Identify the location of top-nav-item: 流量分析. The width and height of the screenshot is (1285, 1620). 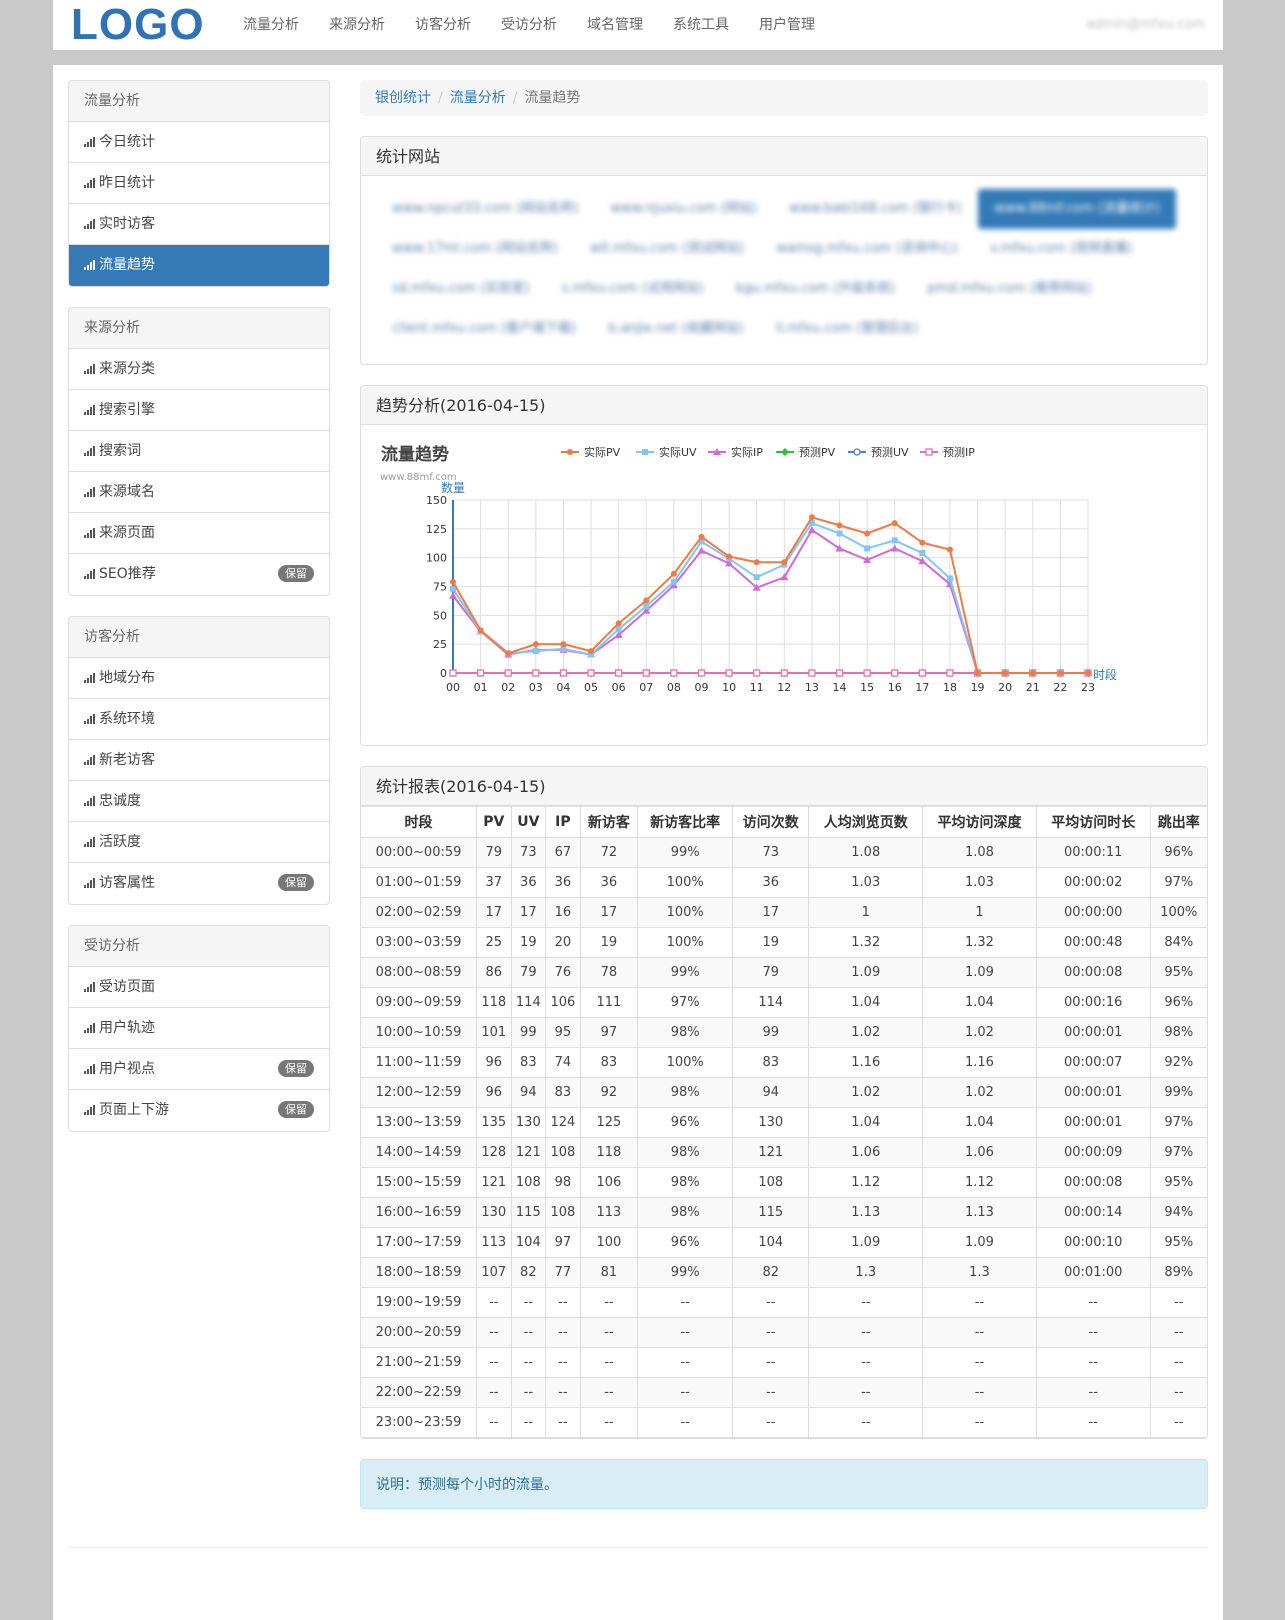
(271, 25).